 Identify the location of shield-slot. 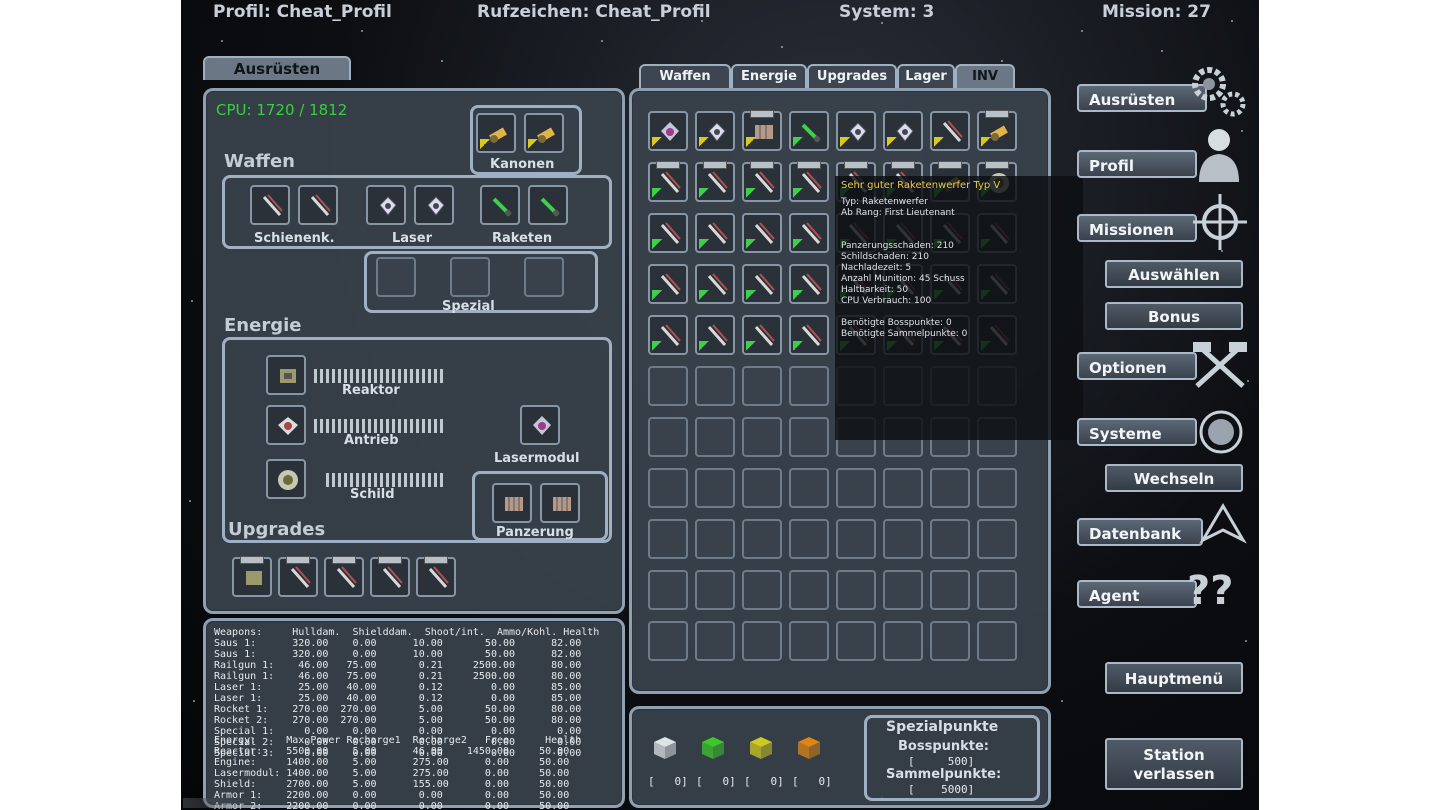
(286, 479).